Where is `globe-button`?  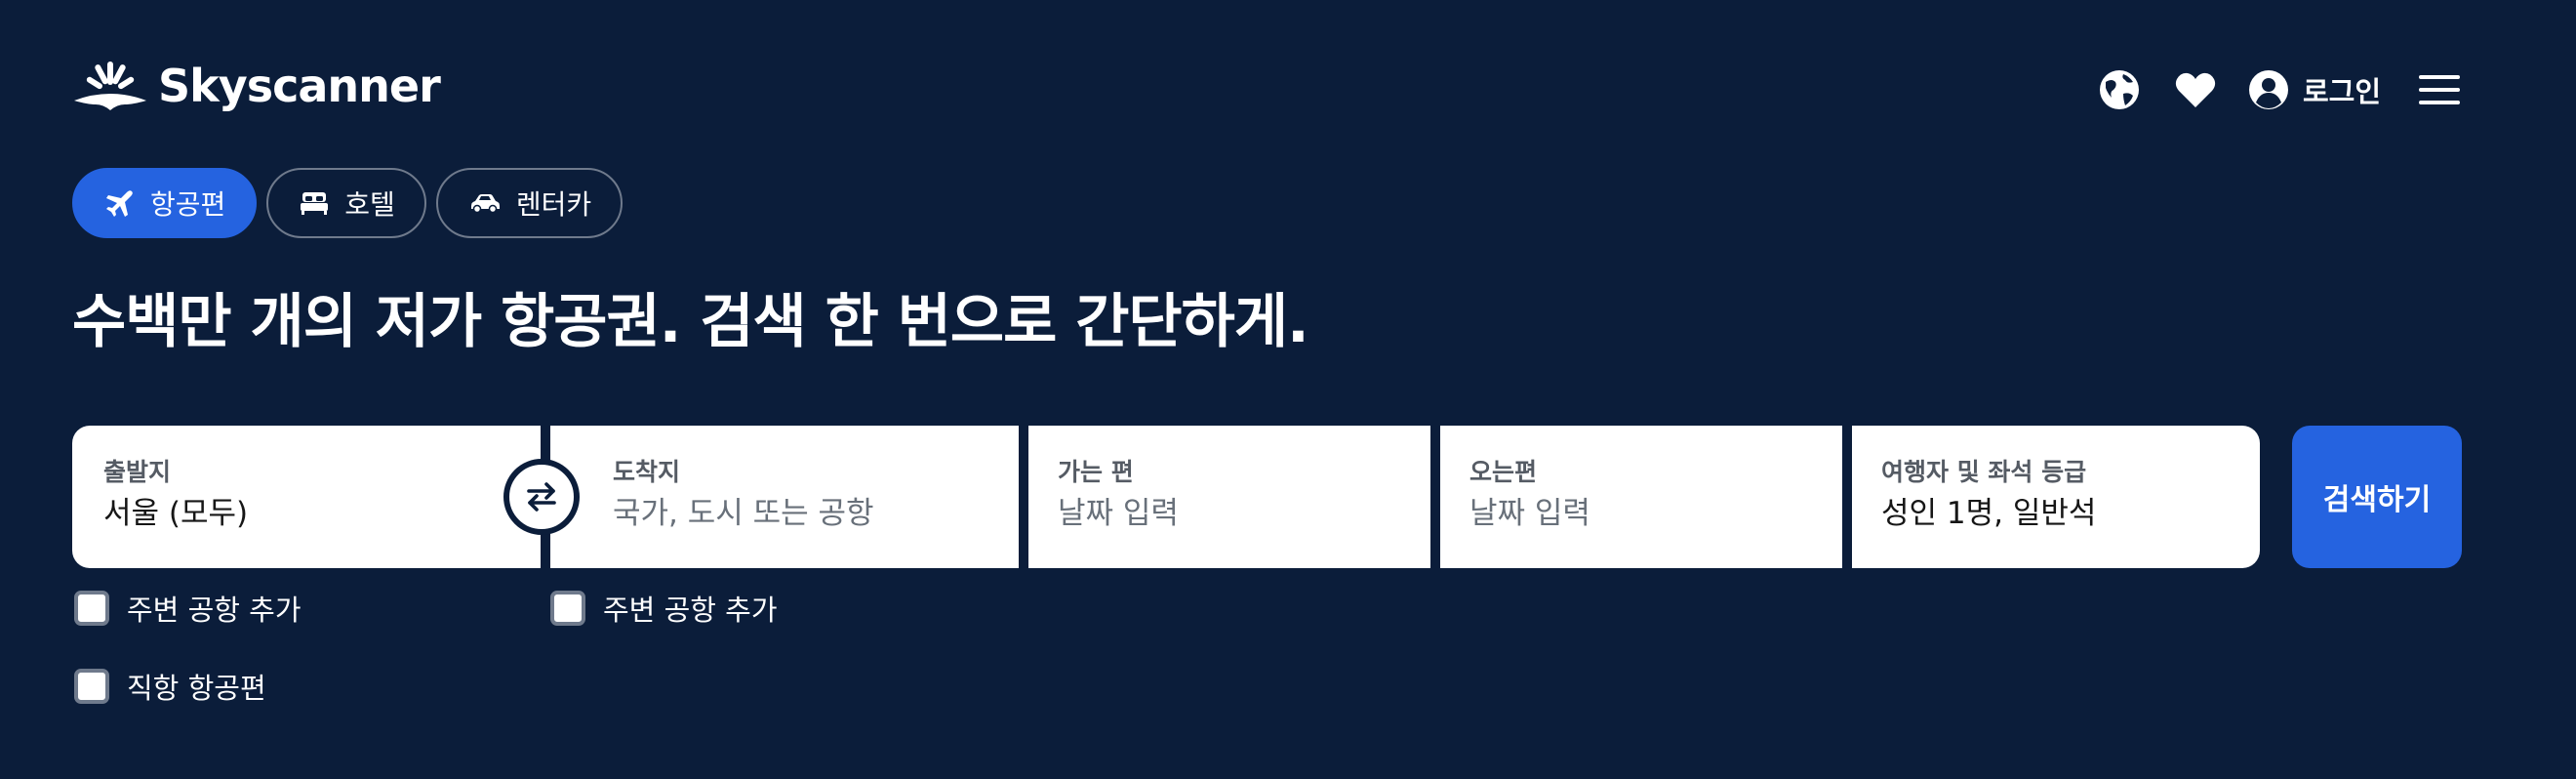
globe-button is located at coordinates (2119, 89).